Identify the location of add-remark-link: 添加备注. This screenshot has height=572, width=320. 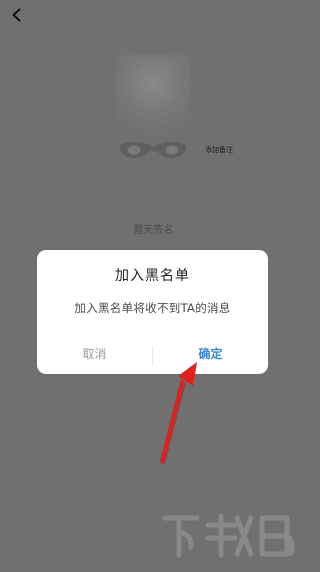
(219, 150).